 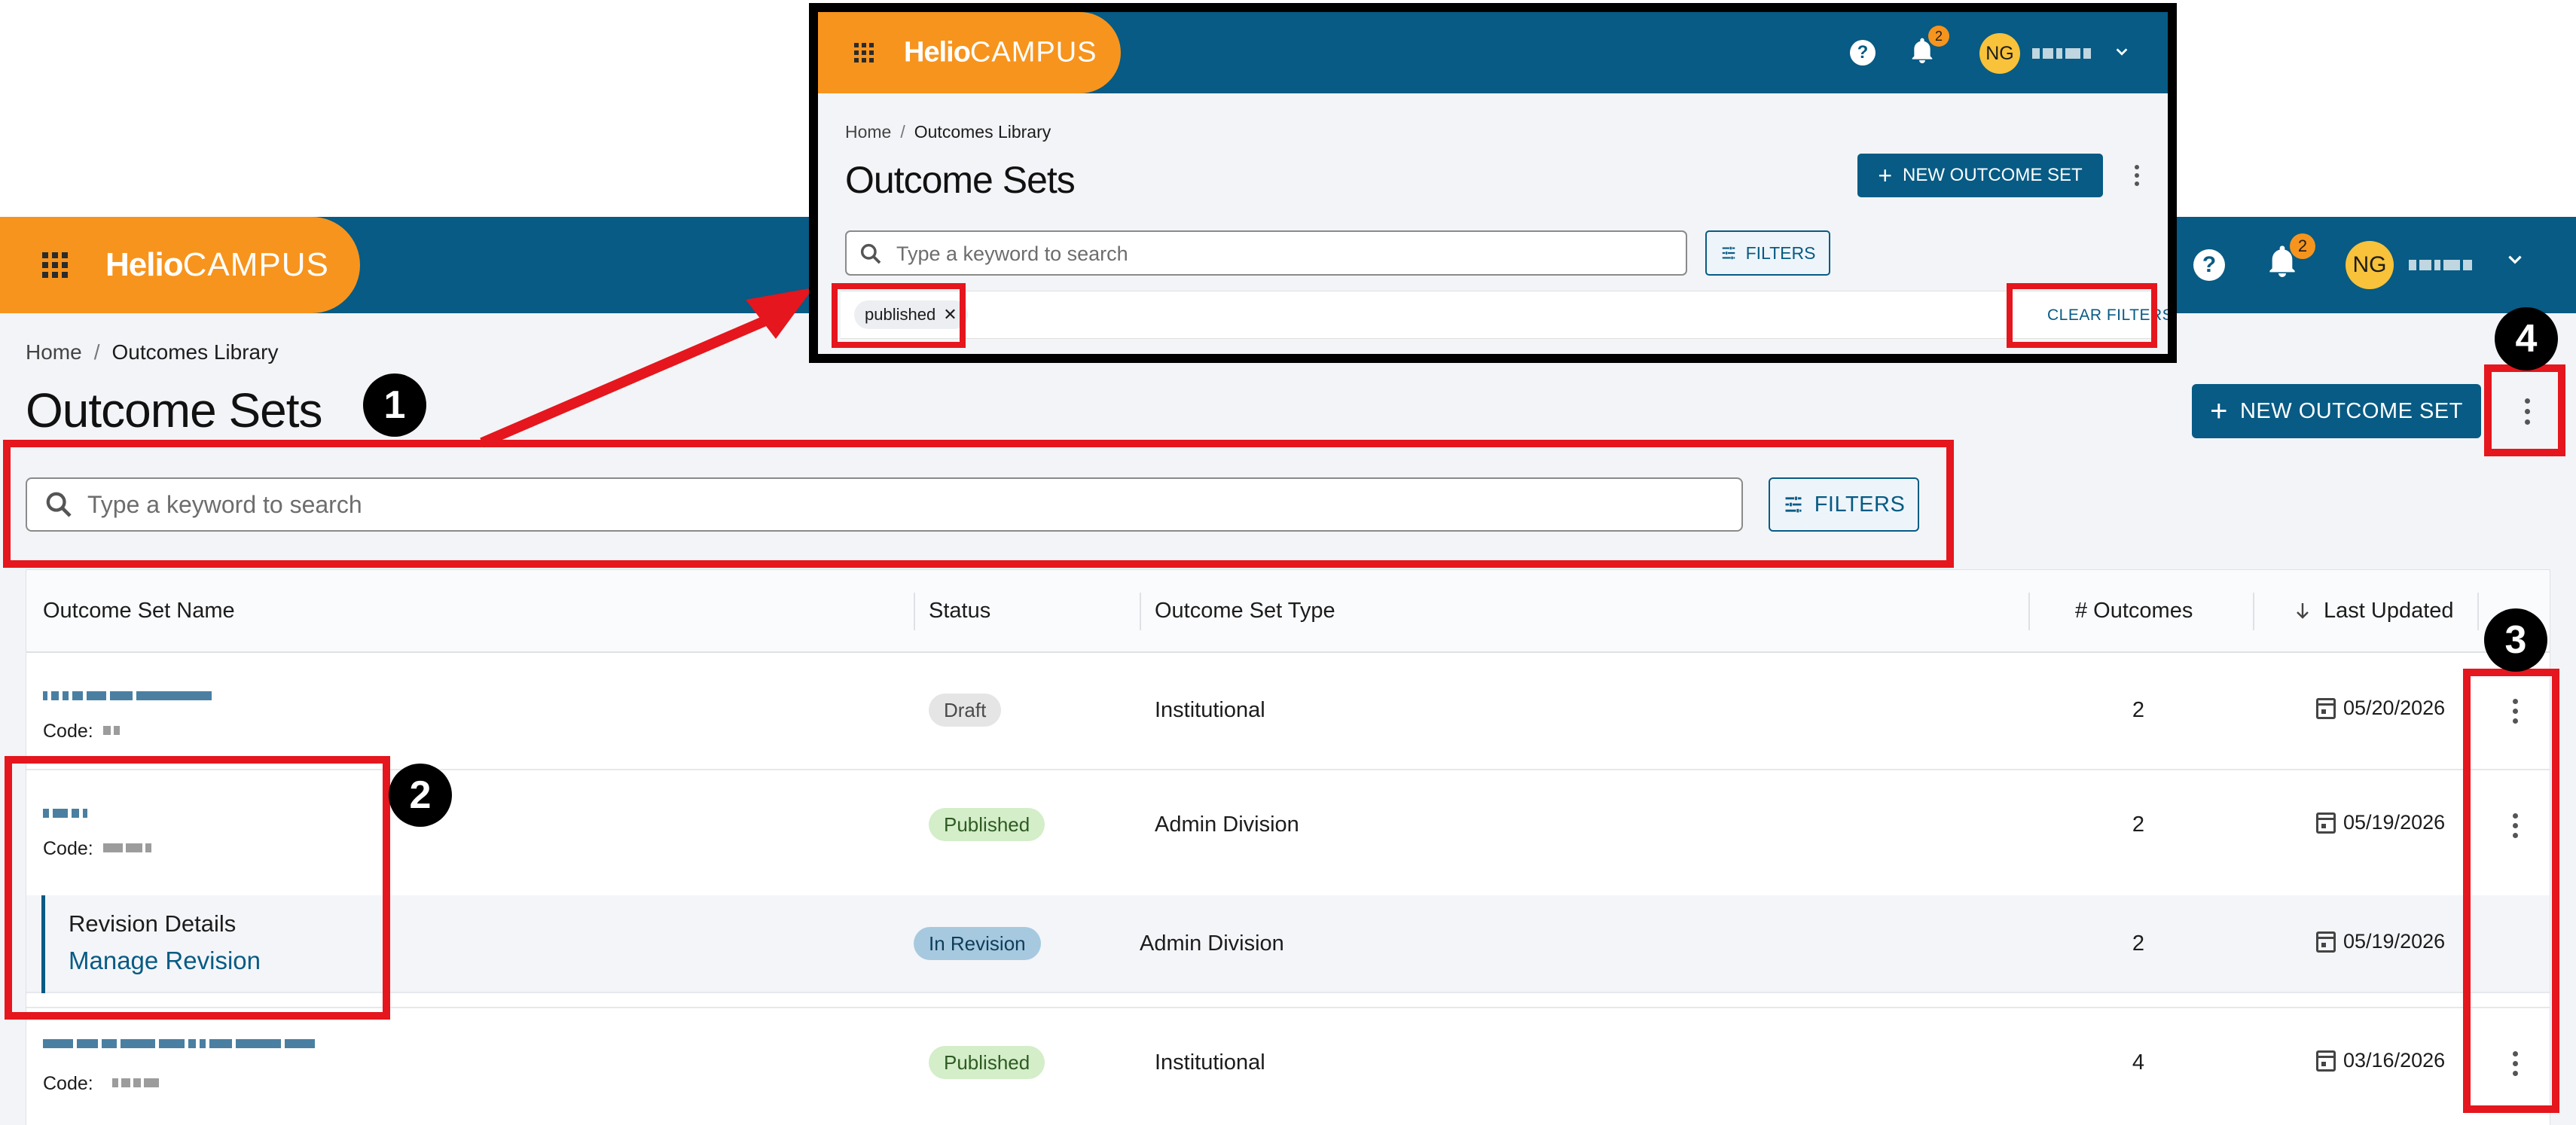 What do you see at coordinates (2082, 316) in the screenshot?
I see `annotation-box-clear-filters` at bounding box center [2082, 316].